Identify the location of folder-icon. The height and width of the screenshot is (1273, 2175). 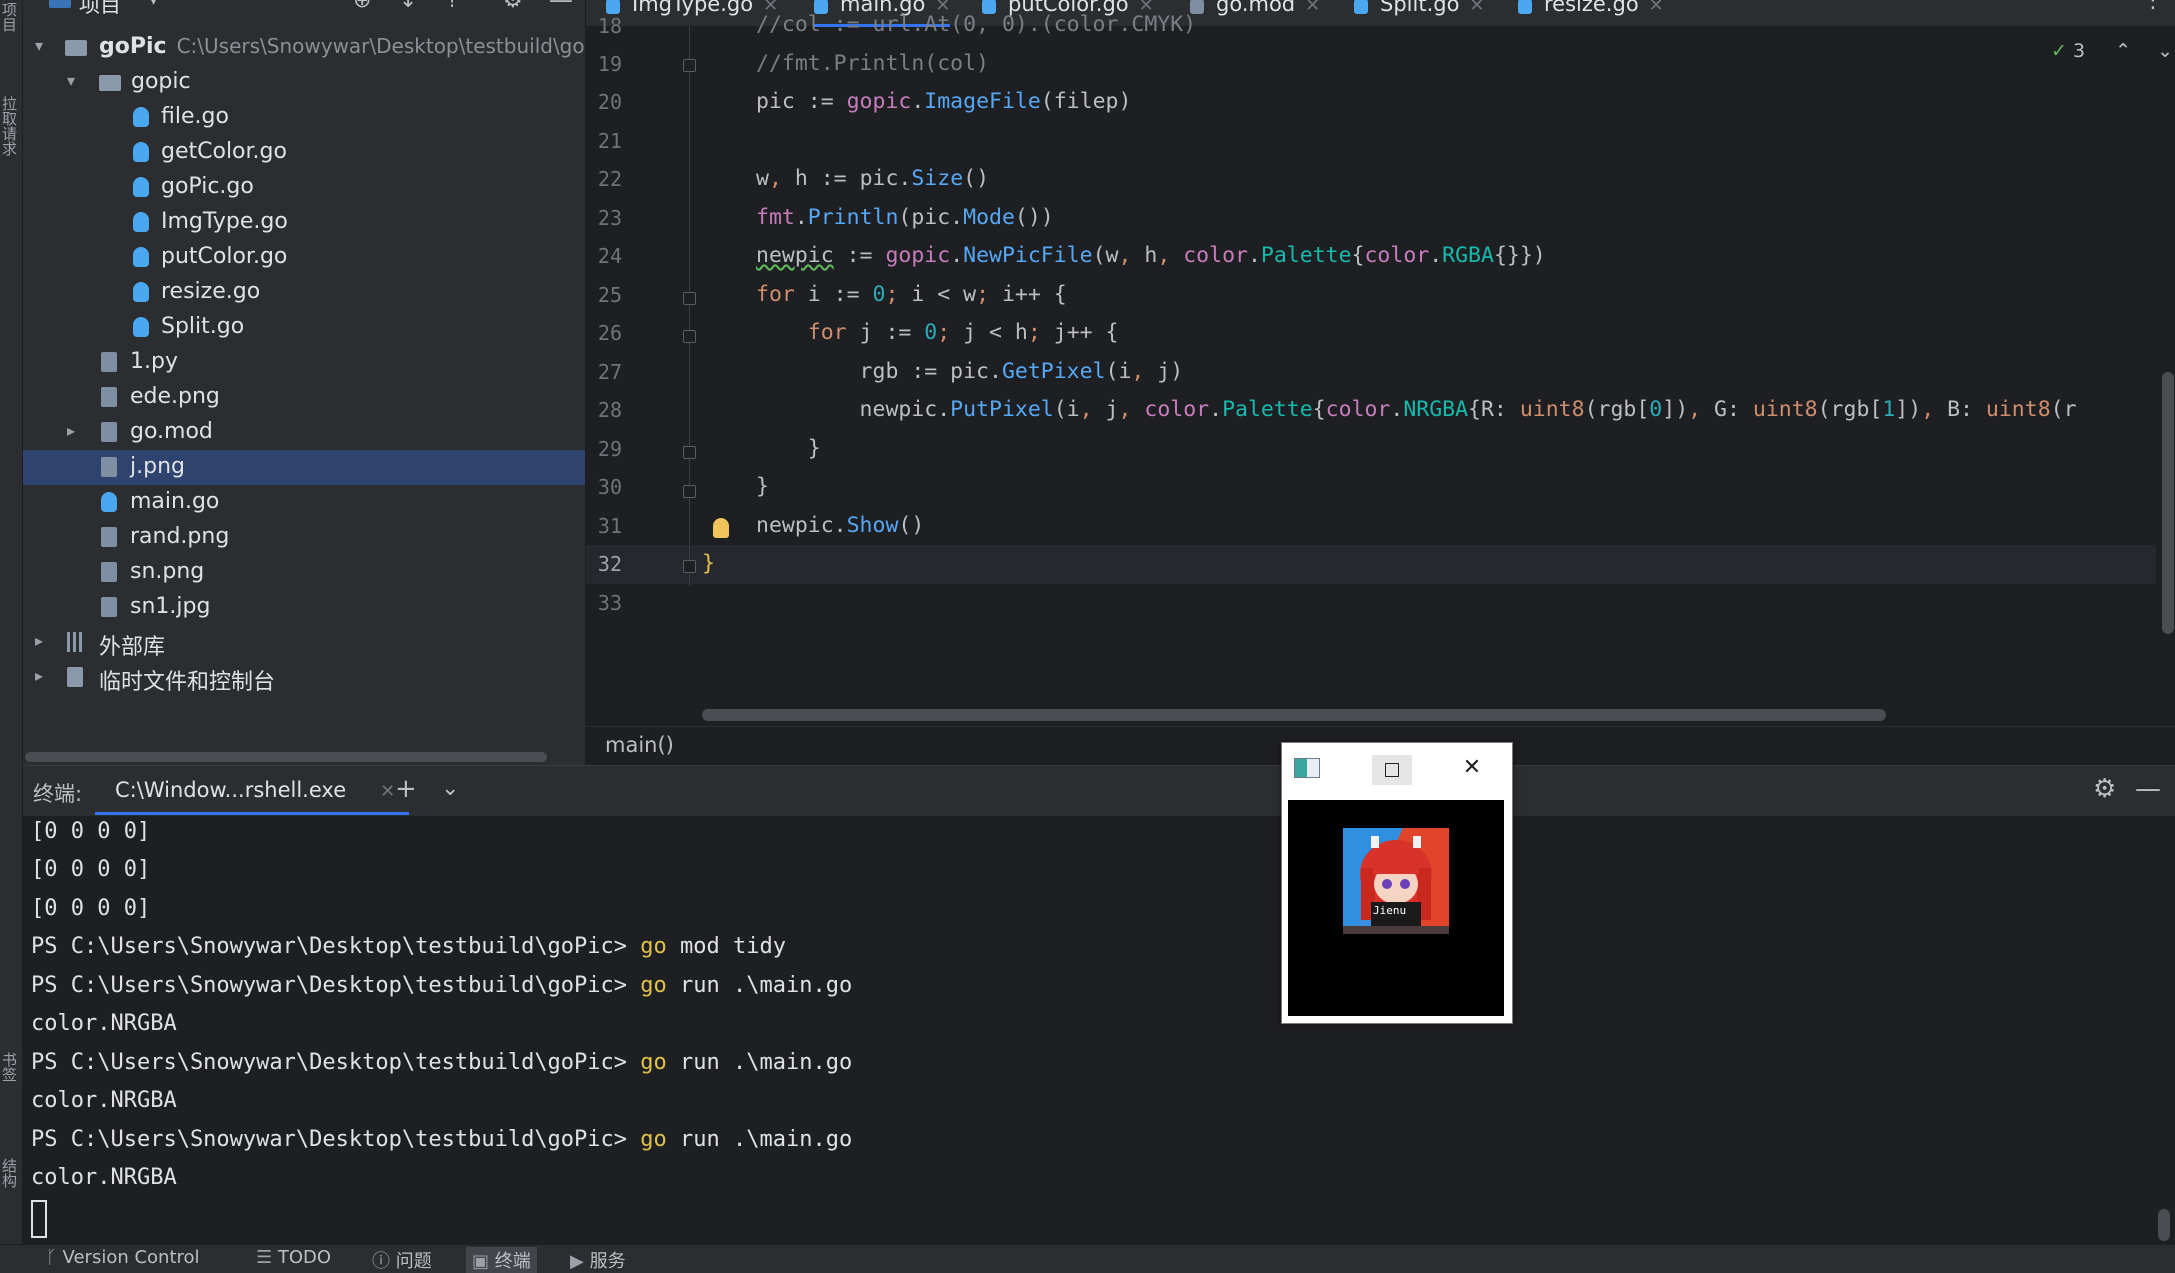
(76, 48).